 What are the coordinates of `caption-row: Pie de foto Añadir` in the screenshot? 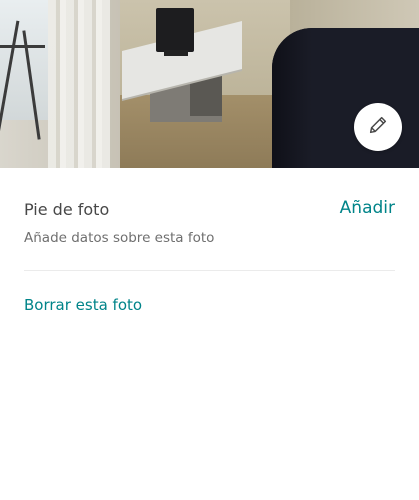 It's located at (209, 211).